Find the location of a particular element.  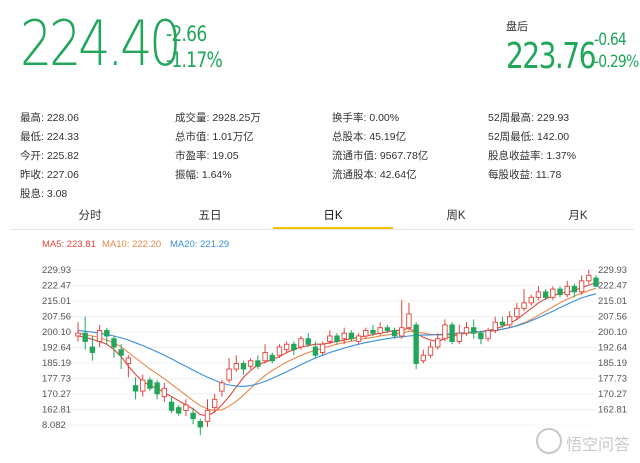

after-hours-change-percent: -0.29% is located at coordinates (616, 62).